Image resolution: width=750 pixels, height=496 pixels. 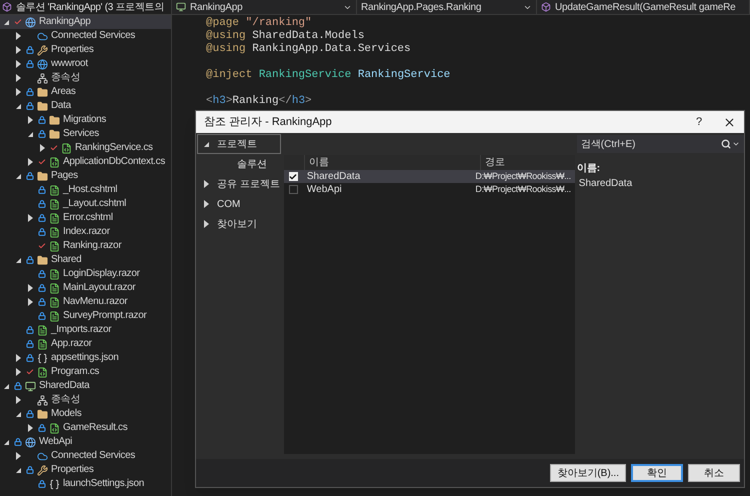 I want to click on code-line: @inject RankingService RankingService, so click(x=328, y=75).